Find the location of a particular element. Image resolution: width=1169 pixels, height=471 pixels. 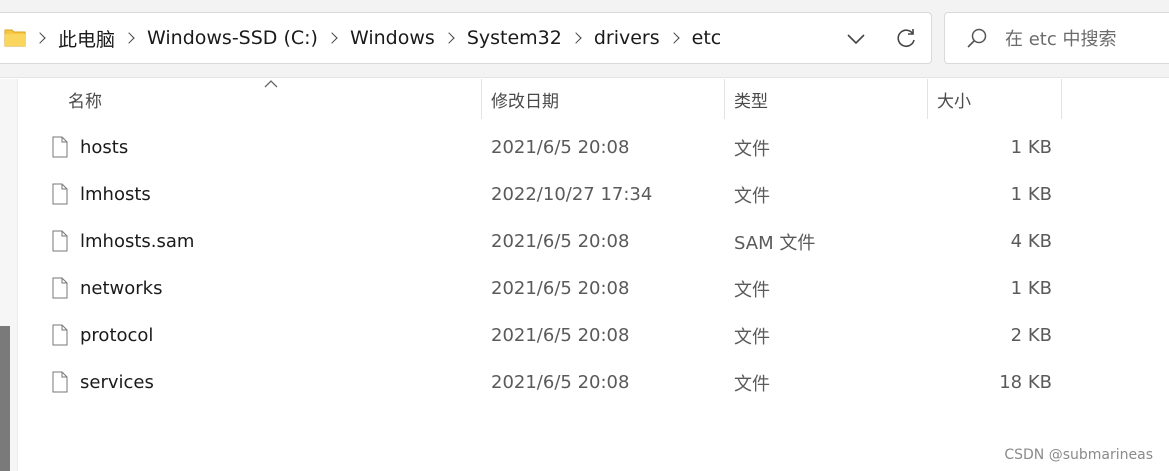

column-header-size: 大小 is located at coordinates (994, 99).